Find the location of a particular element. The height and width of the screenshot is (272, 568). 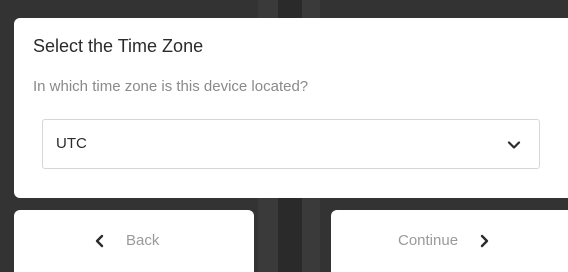

page-title: Select the Time Zone is located at coordinates (118, 46).